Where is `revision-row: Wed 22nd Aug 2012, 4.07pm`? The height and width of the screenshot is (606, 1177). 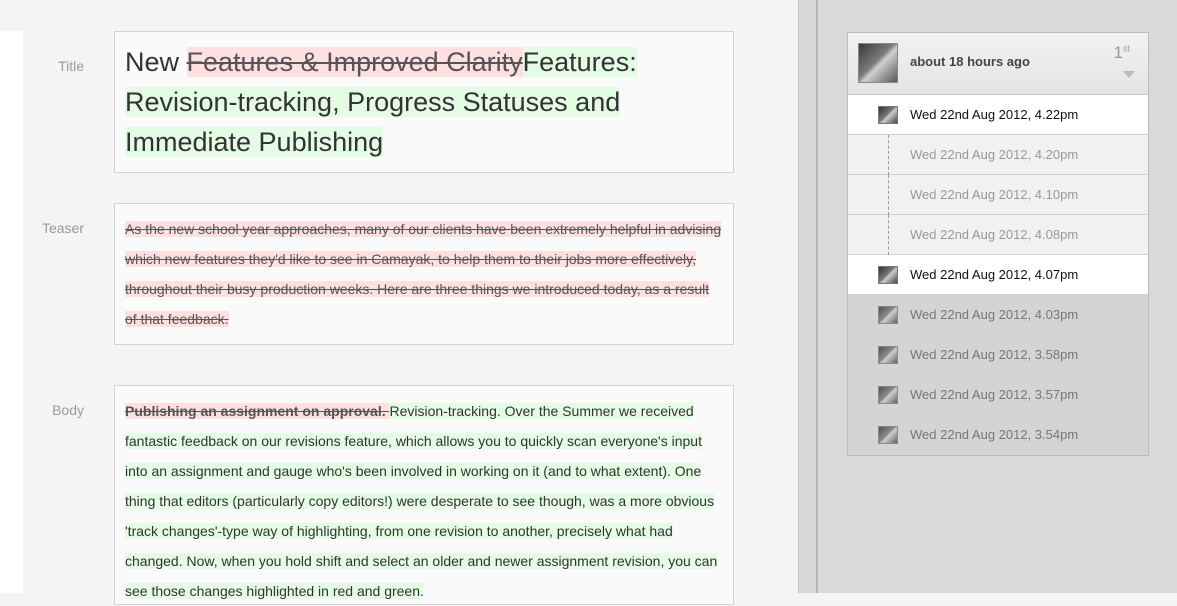
revision-row: Wed 22nd Aug 2012, 4.07pm is located at coordinates (998, 275).